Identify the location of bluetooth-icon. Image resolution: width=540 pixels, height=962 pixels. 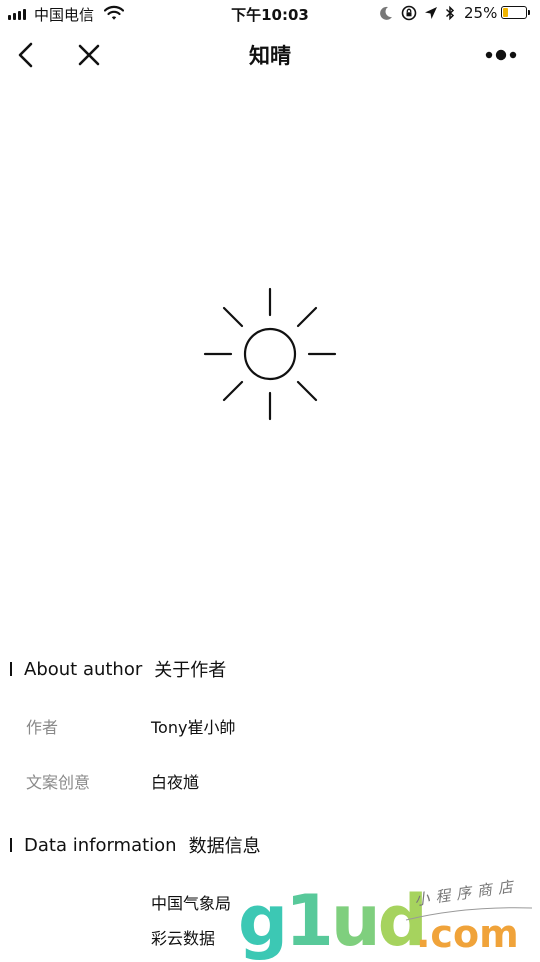
(450, 13).